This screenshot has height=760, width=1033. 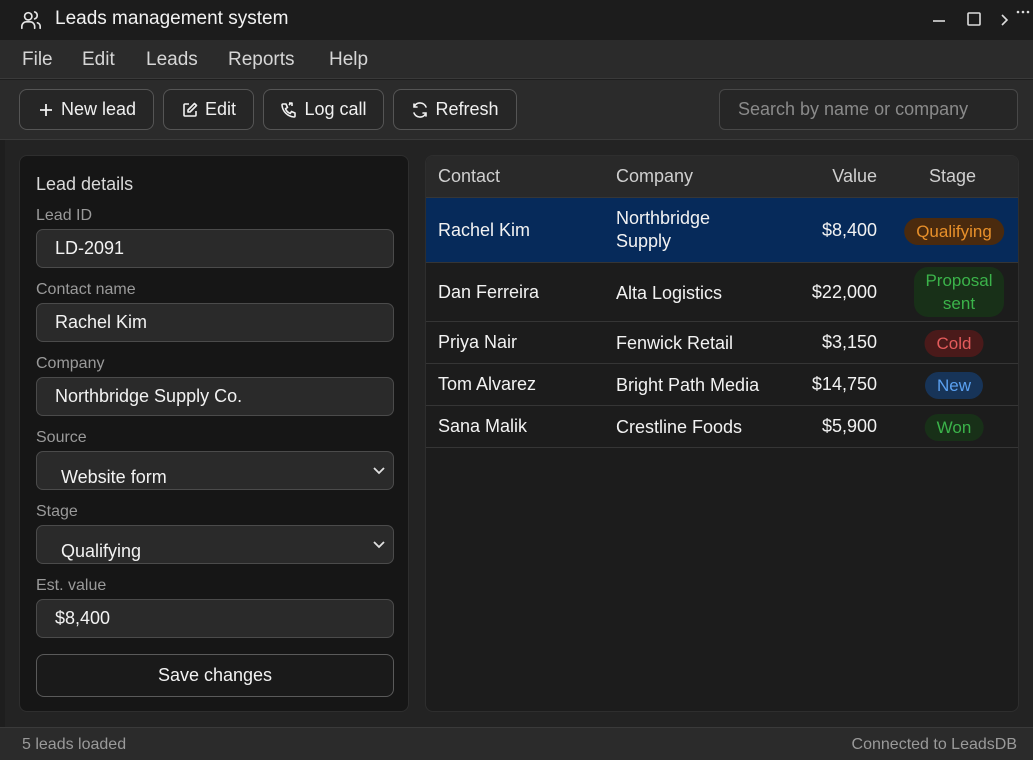 What do you see at coordinates (261, 60) in the screenshot?
I see `menu-reports: Reports` at bounding box center [261, 60].